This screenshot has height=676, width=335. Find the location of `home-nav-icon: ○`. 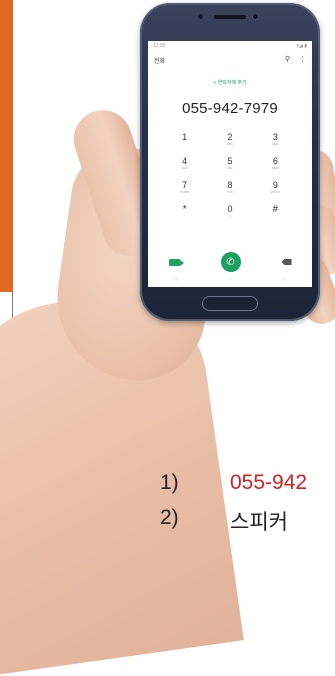

home-nav-icon: ○ is located at coordinates (230, 281).